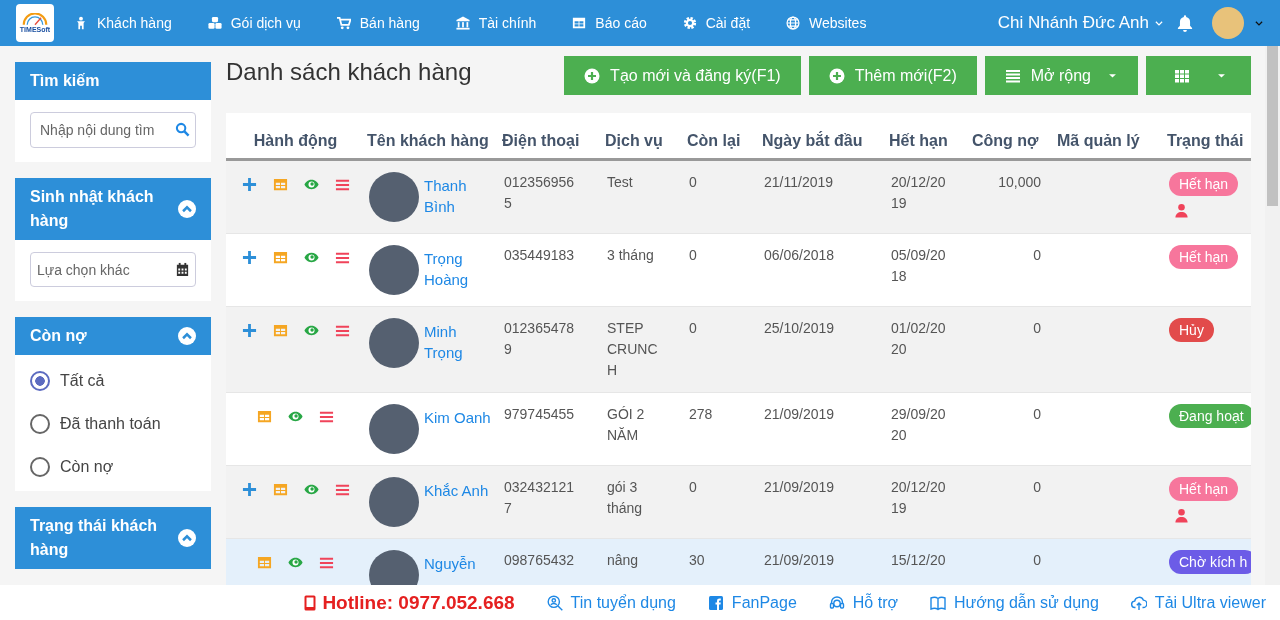 The width and height of the screenshot is (1280, 620). Describe the element at coordinates (113, 130) in the screenshot. I see `search-field: Nhập nội dung tìm` at that location.